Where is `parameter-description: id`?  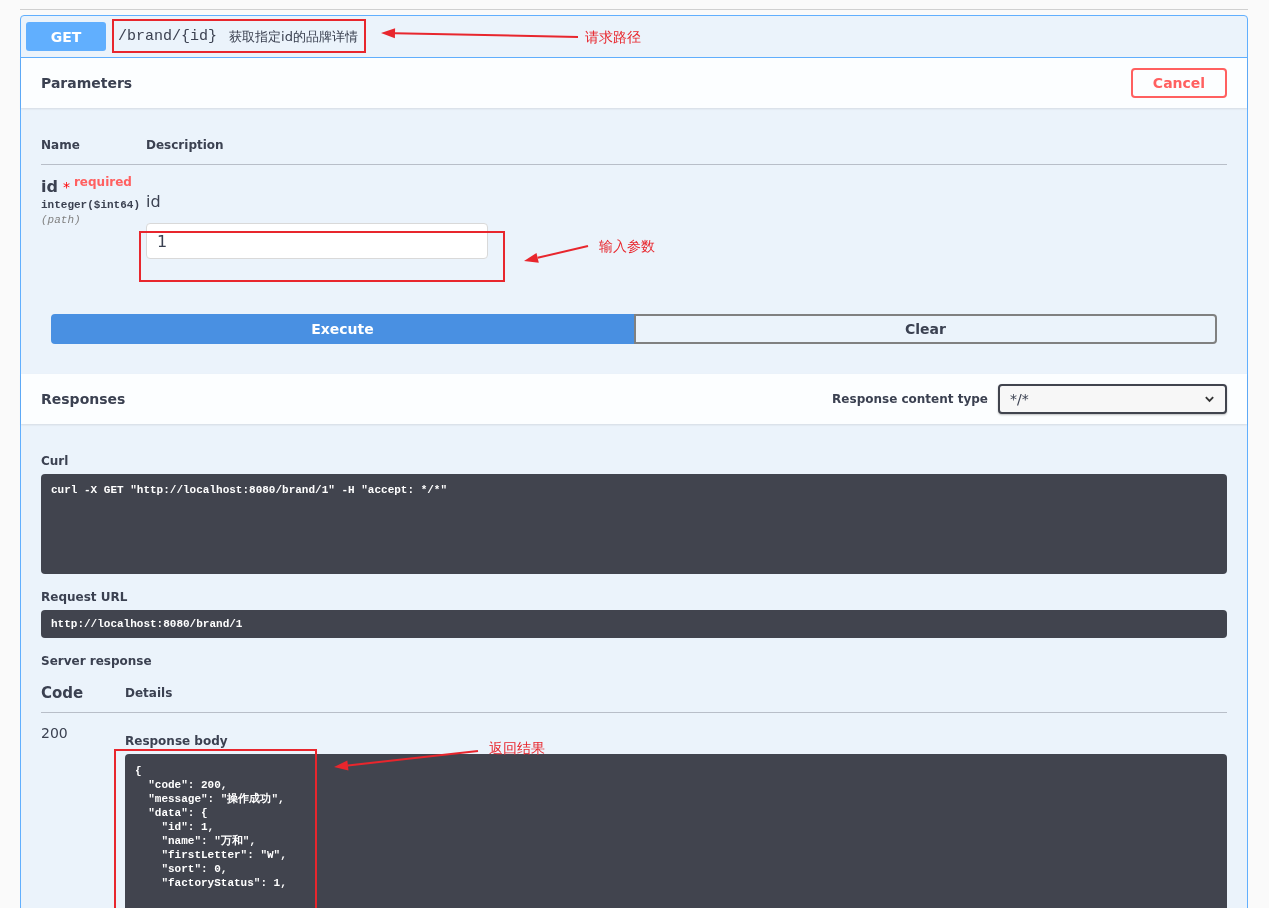 parameter-description: id is located at coordinates (154, 201).